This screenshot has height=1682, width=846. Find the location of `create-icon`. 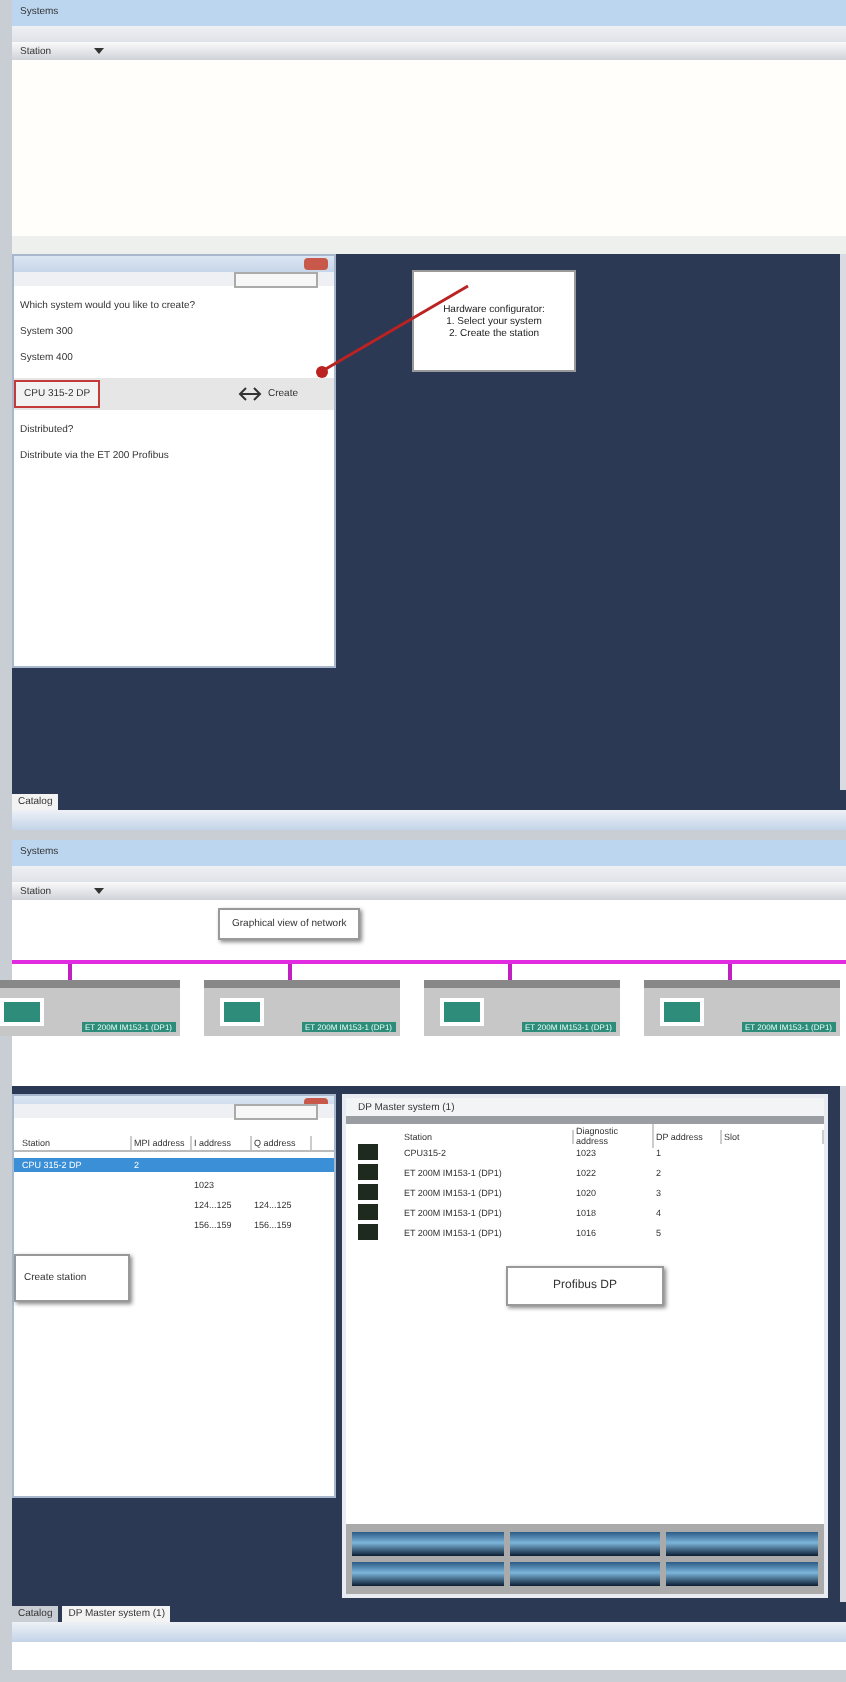

create-icon is located at coordinates (249, 394).